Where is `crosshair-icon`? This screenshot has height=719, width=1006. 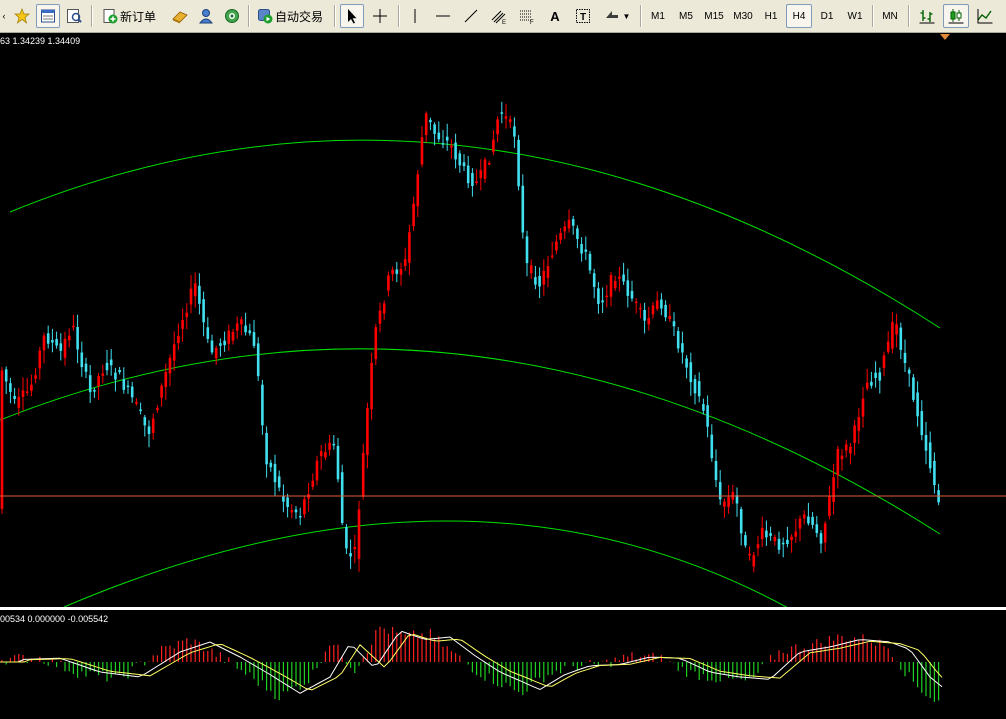 crosshair-icon is located at coordinates (380, 16).